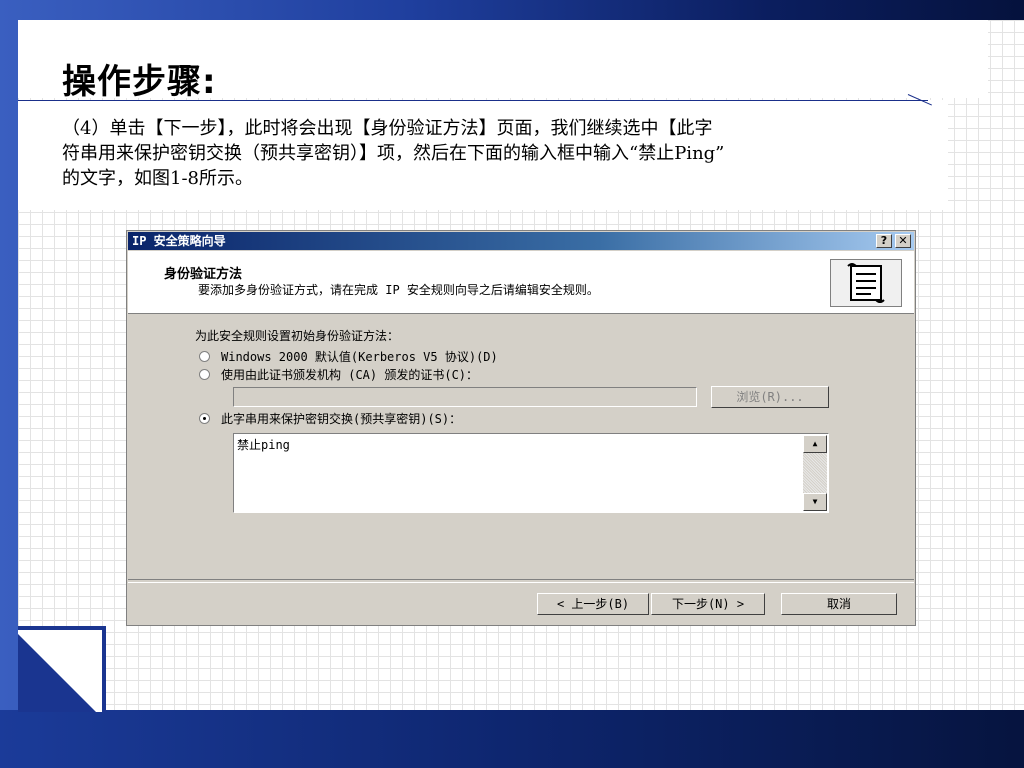 The image size is (1024, 768). I want to click on help-button: ?, so click(884, 241).